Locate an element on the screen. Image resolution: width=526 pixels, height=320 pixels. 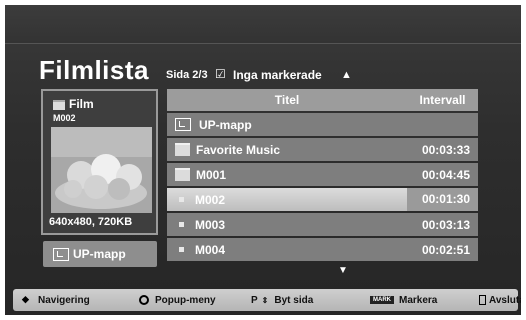
help-nav-label: Navigering is located at coordinates (64, 300).